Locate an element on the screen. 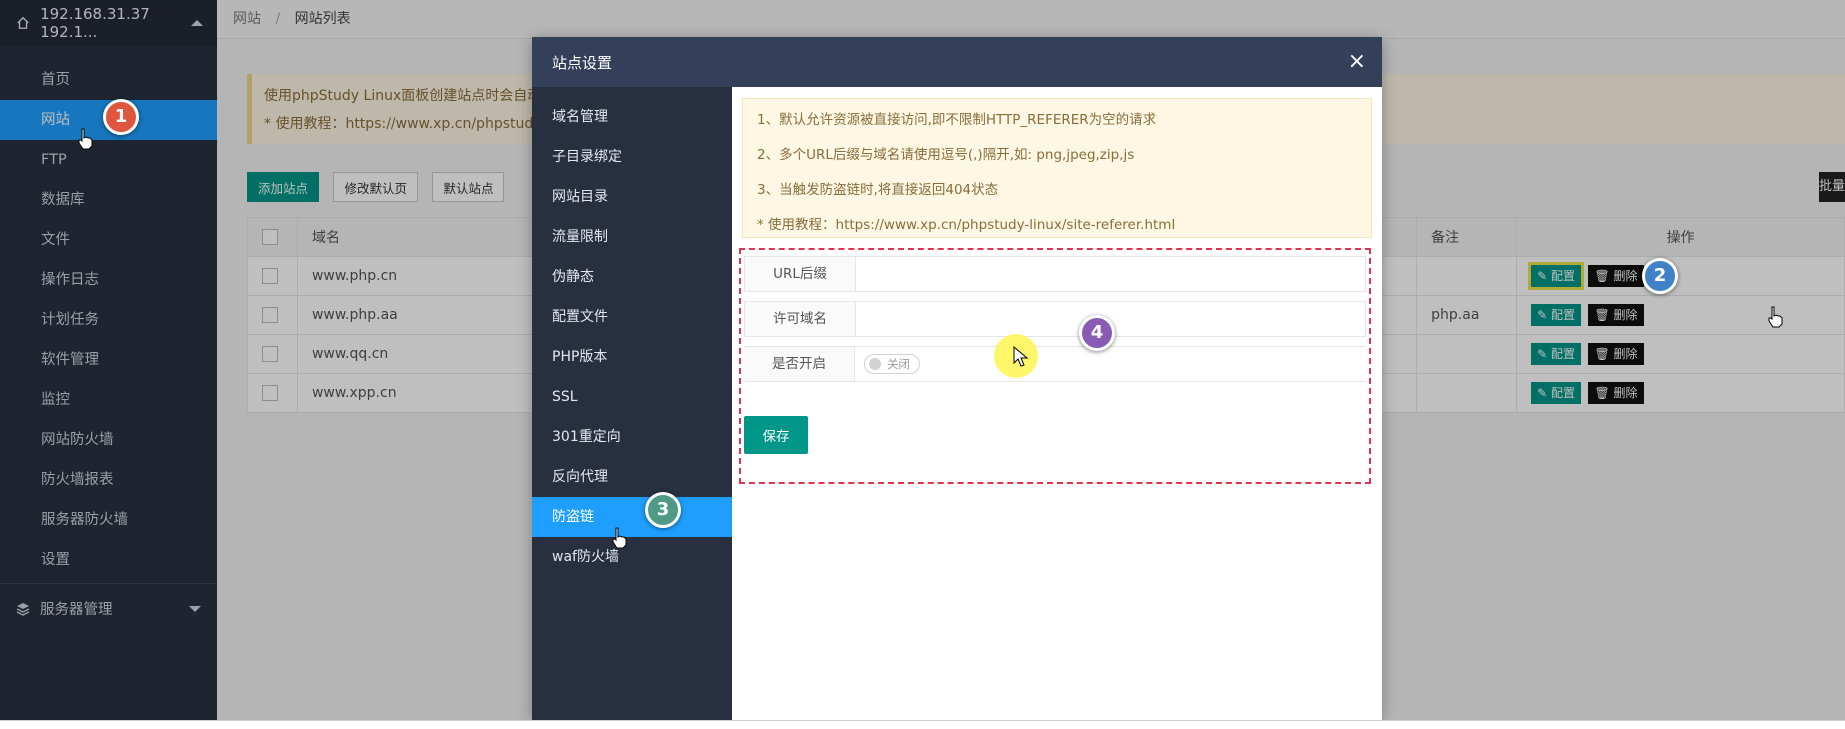 The image size is (1845, 729). modal-header: 站点设置 × is located at coordinates (957, 62).